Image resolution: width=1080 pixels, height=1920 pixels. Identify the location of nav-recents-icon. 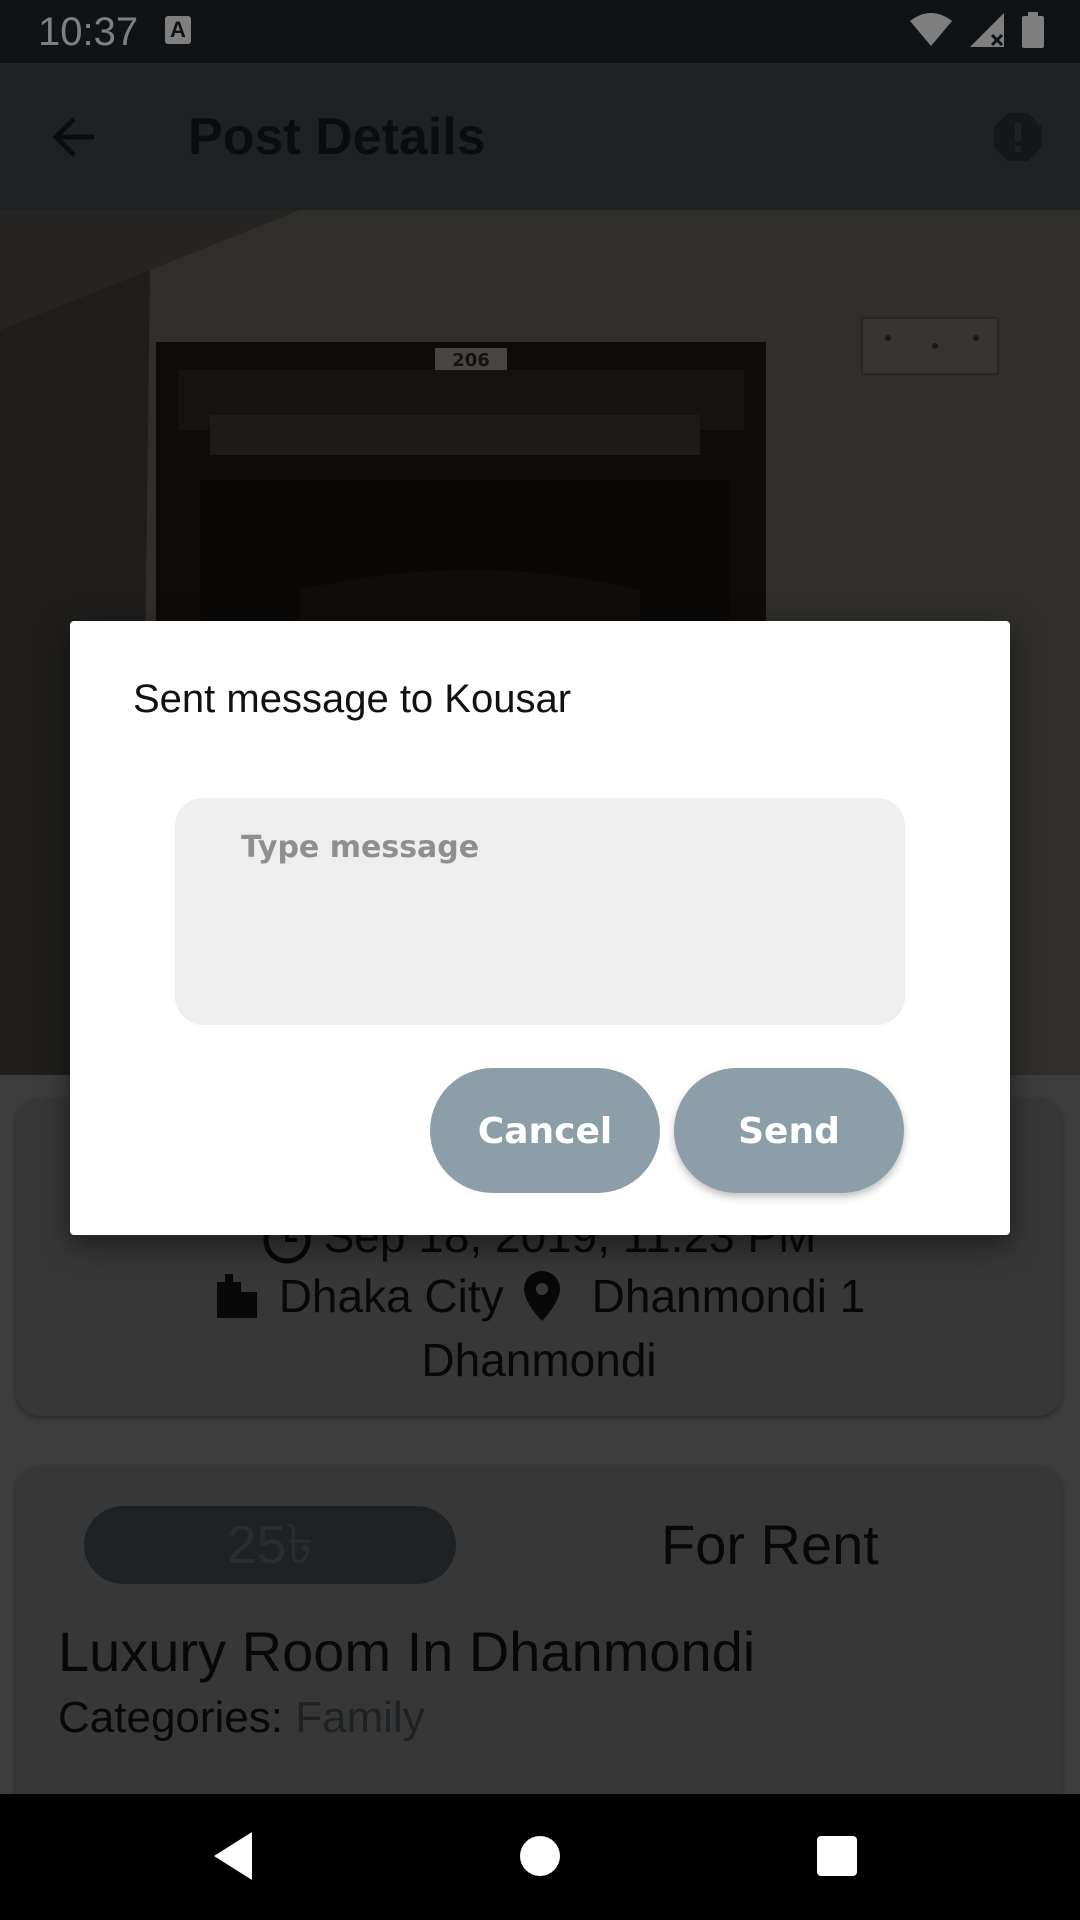
(837, 1856).